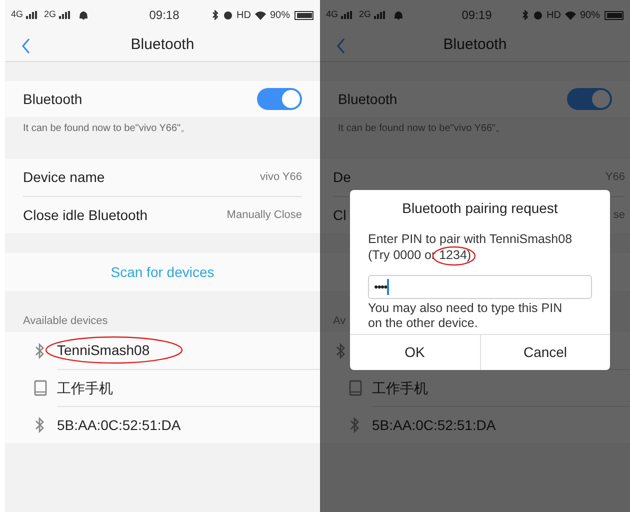 The width and height of the screenshot is (630, 512). Describe the element at coordinates (480, 287) in the screenshot. I see `pin-field: ••••` at that location.